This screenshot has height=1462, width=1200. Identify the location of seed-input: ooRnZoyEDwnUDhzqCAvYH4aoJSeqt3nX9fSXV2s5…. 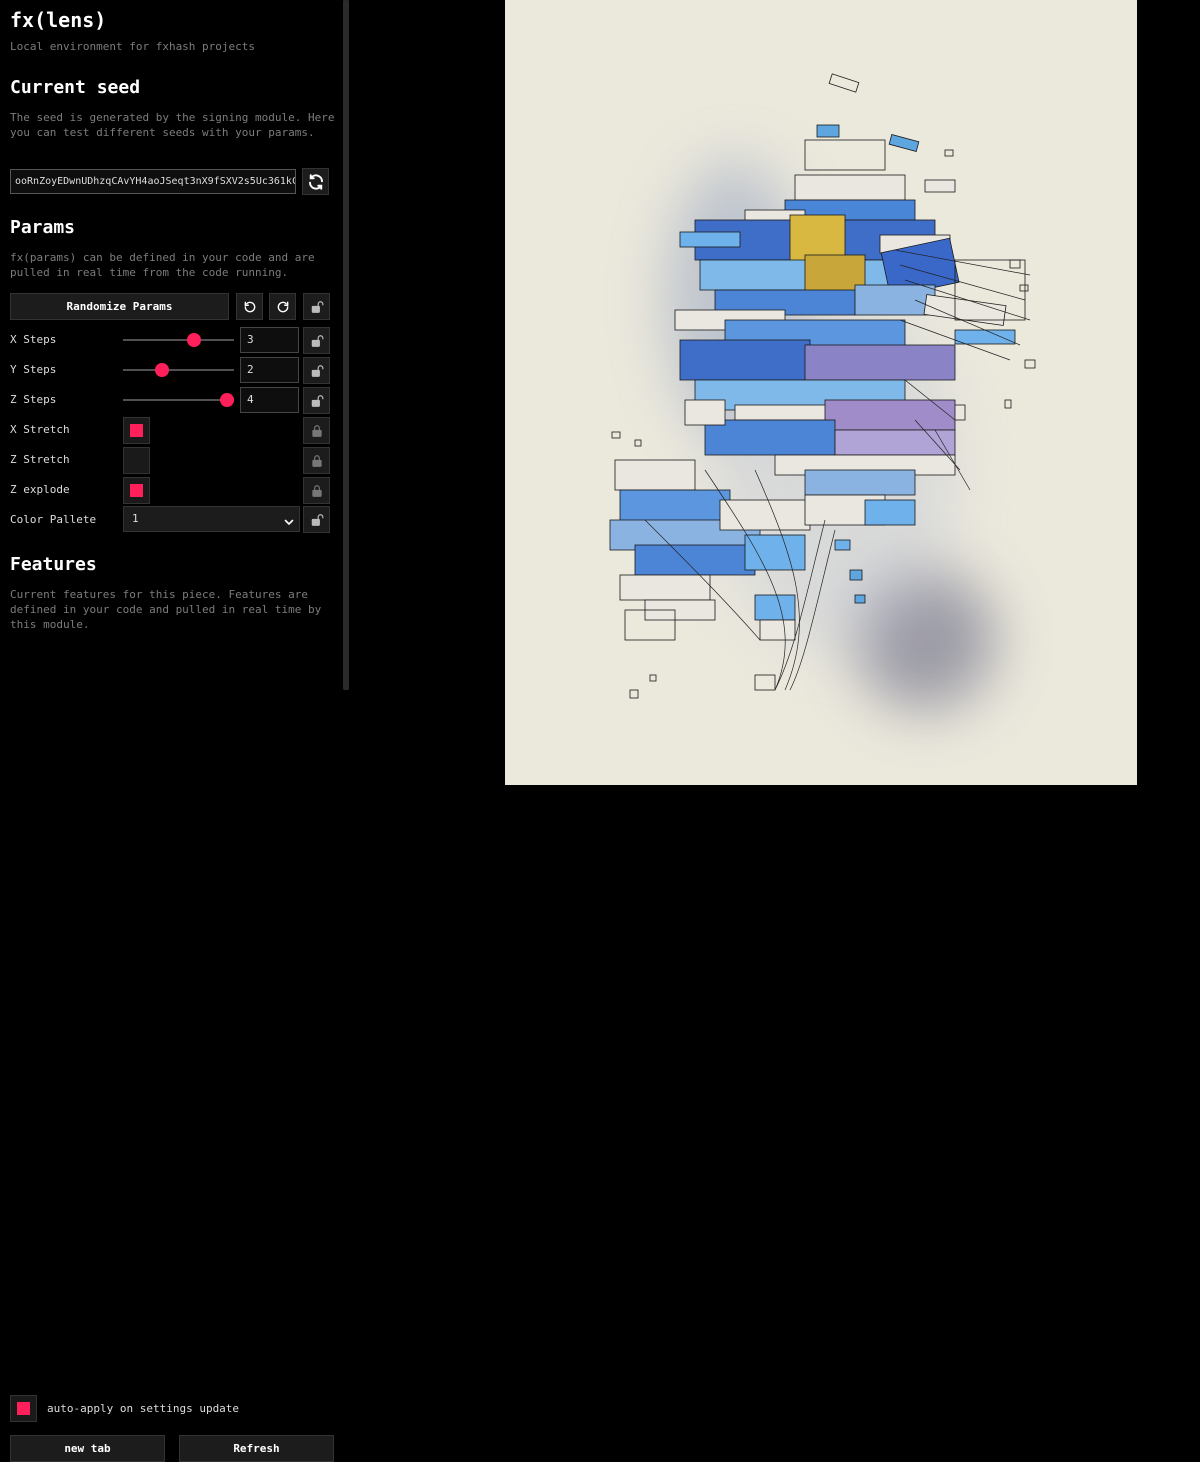
(153, 181).